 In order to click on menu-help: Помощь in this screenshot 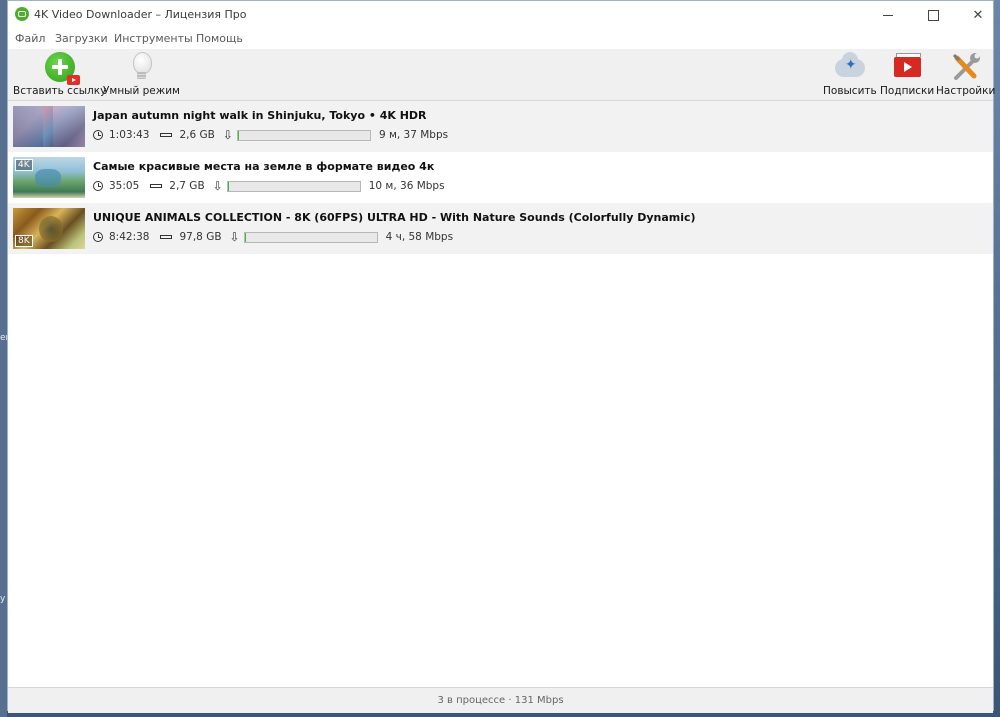, I will do `click(219, 38)`.